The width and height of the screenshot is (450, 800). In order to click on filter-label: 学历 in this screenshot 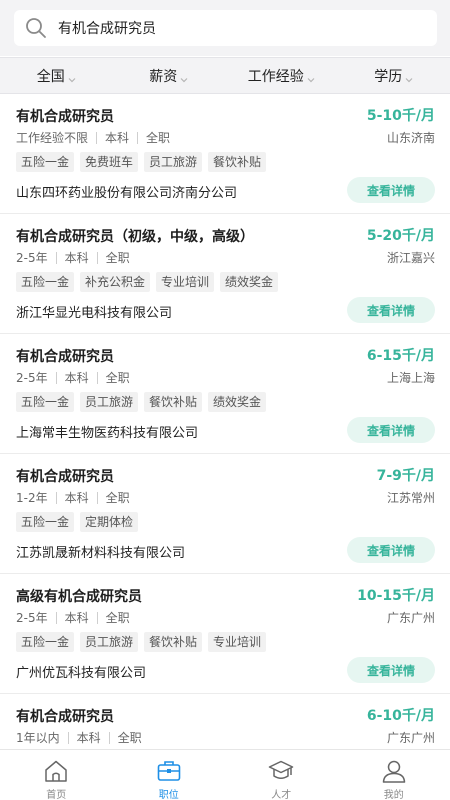, I will do `click(388, 76)`.